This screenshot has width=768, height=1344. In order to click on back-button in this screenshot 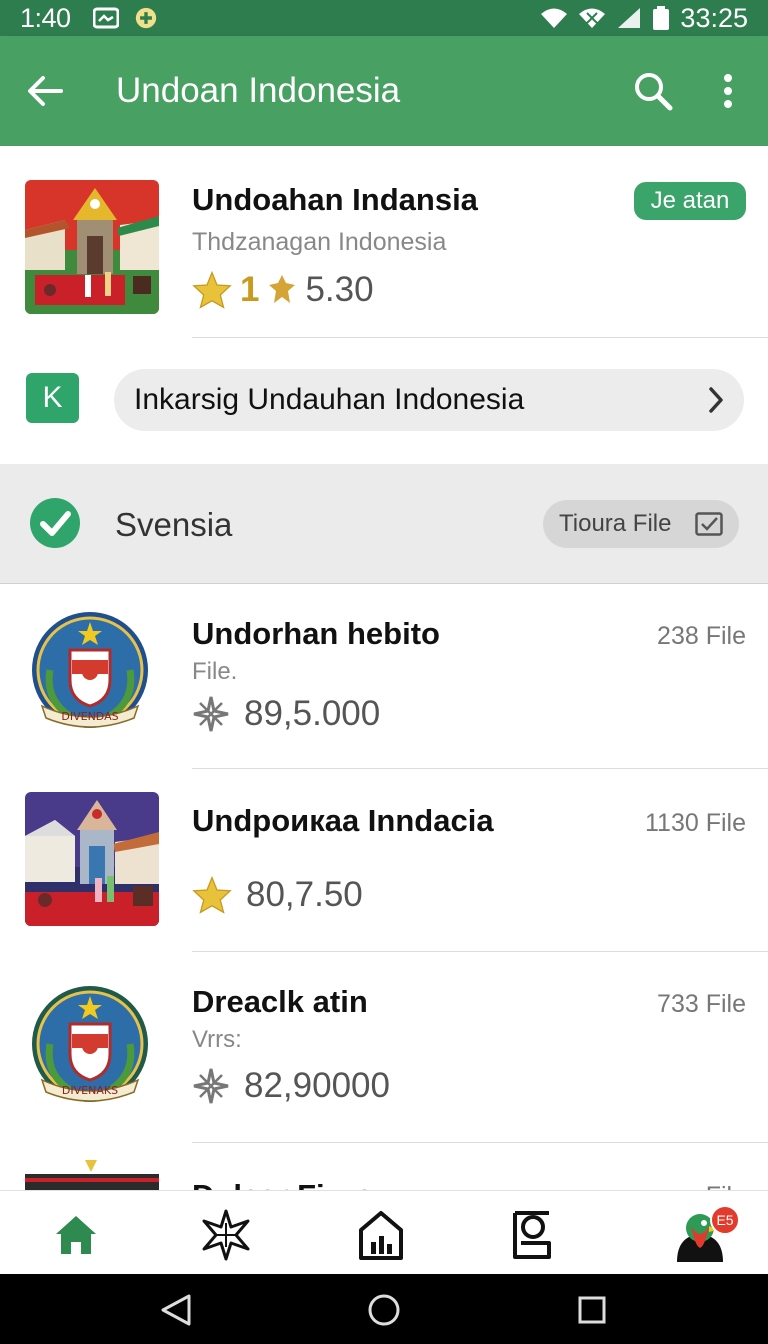, I will do `click(45, 91)`.